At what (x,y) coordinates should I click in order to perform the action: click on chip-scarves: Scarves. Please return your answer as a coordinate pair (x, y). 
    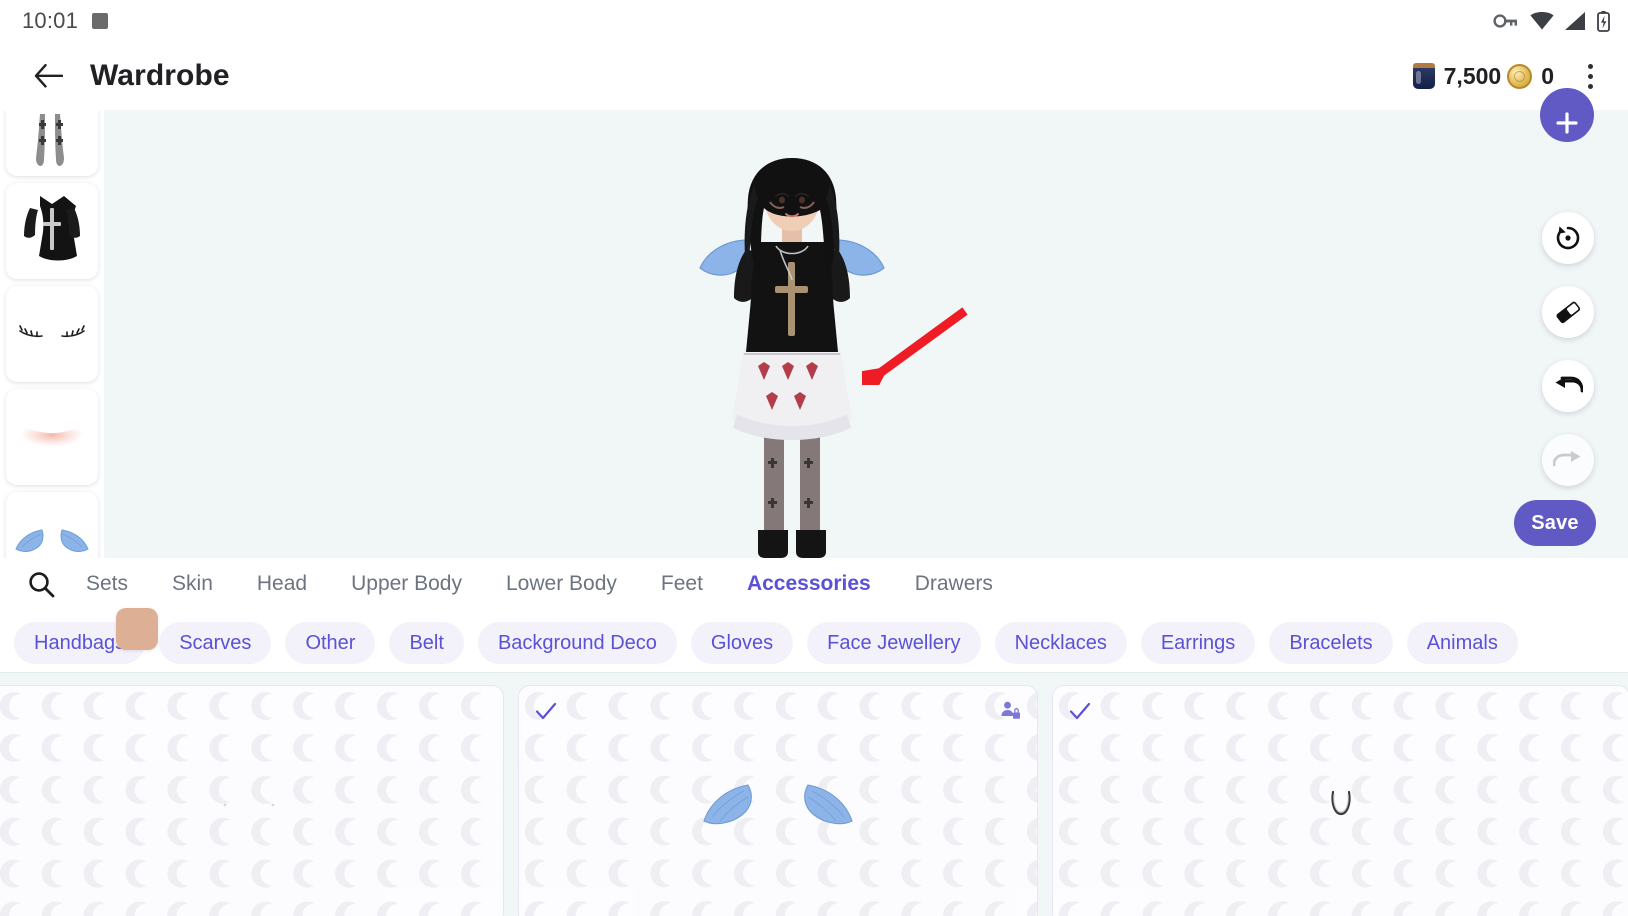
    Looking at the image, I should click on (215, 643).